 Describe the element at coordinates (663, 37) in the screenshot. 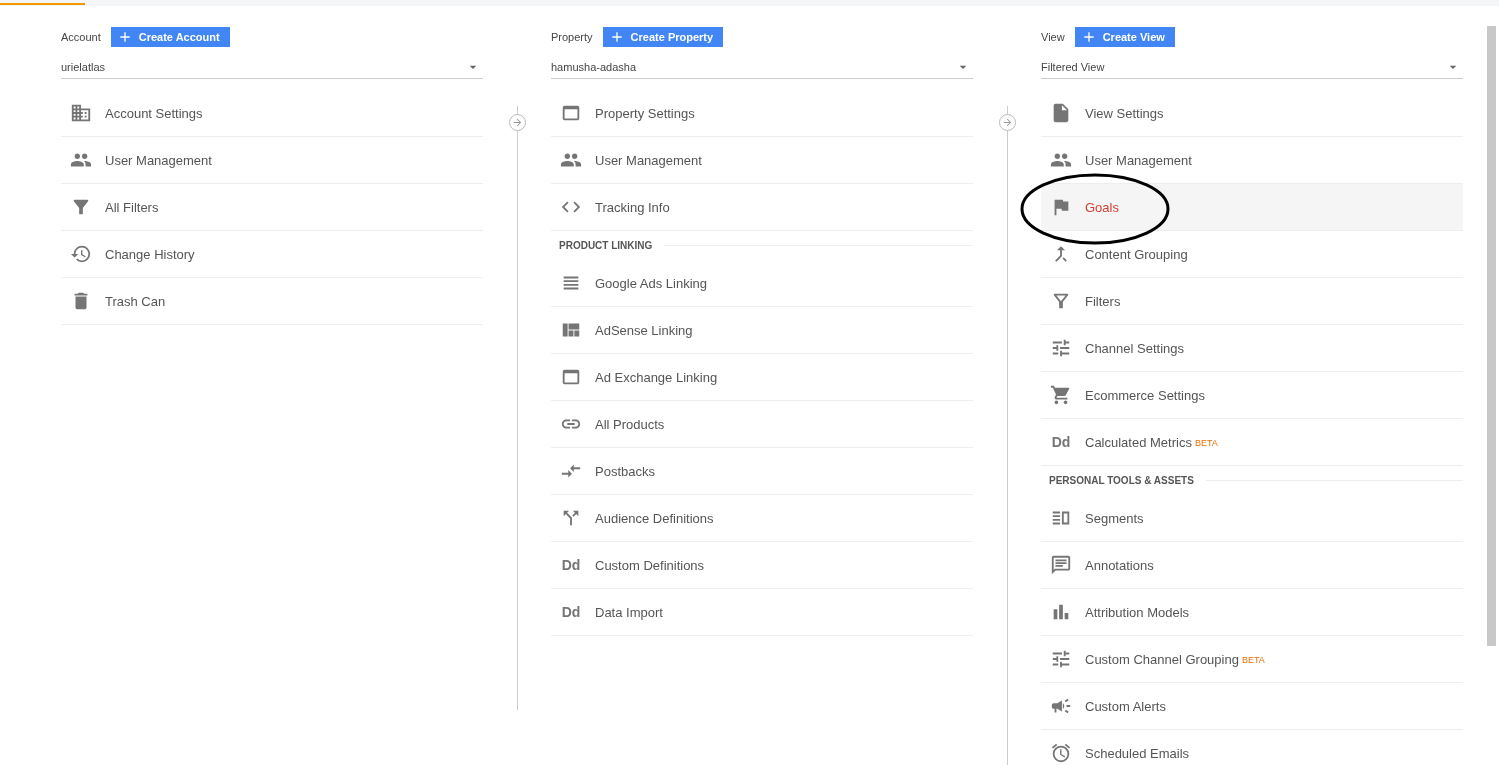

I see `create-button: Create Property` at that location.